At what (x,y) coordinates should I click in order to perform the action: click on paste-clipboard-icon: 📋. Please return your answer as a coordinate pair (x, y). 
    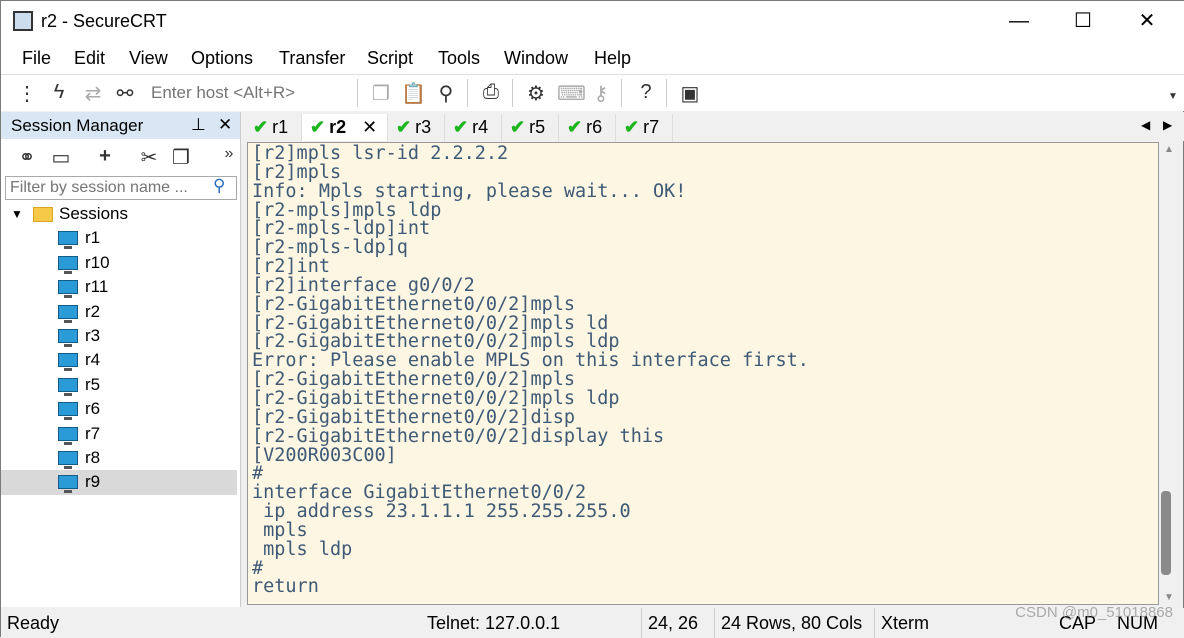
    Looking at the image, I should click on (413, 93).